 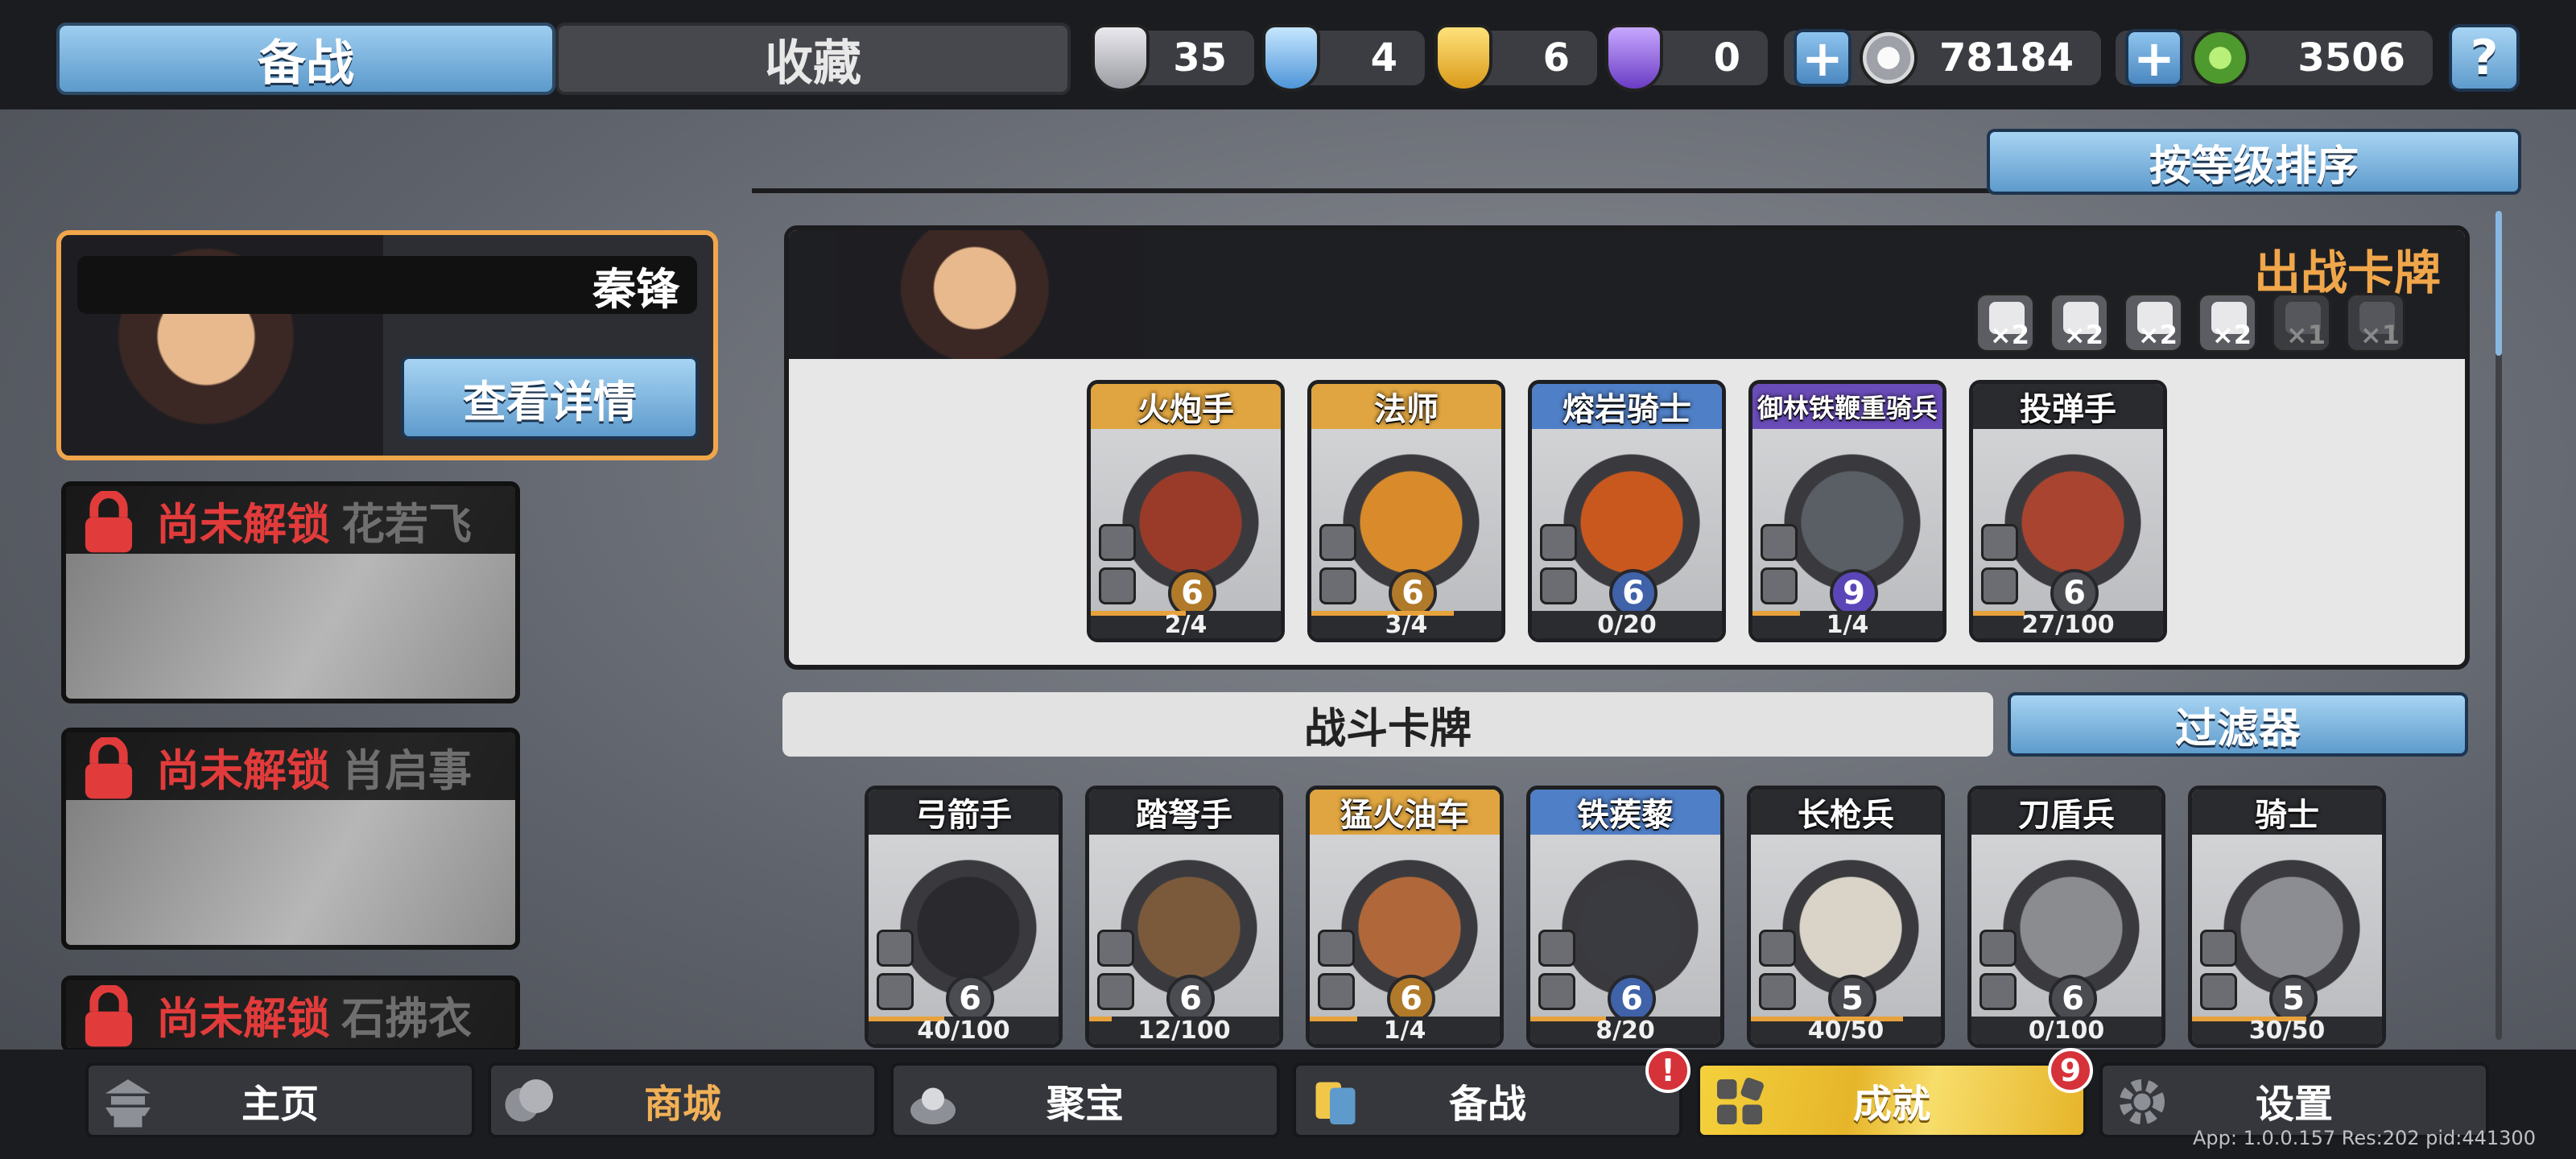 What do you see at coordinates (1891, 1104) in the screenshot?
I see `nav-label: 成就` at bounding box center [1891, 1104].